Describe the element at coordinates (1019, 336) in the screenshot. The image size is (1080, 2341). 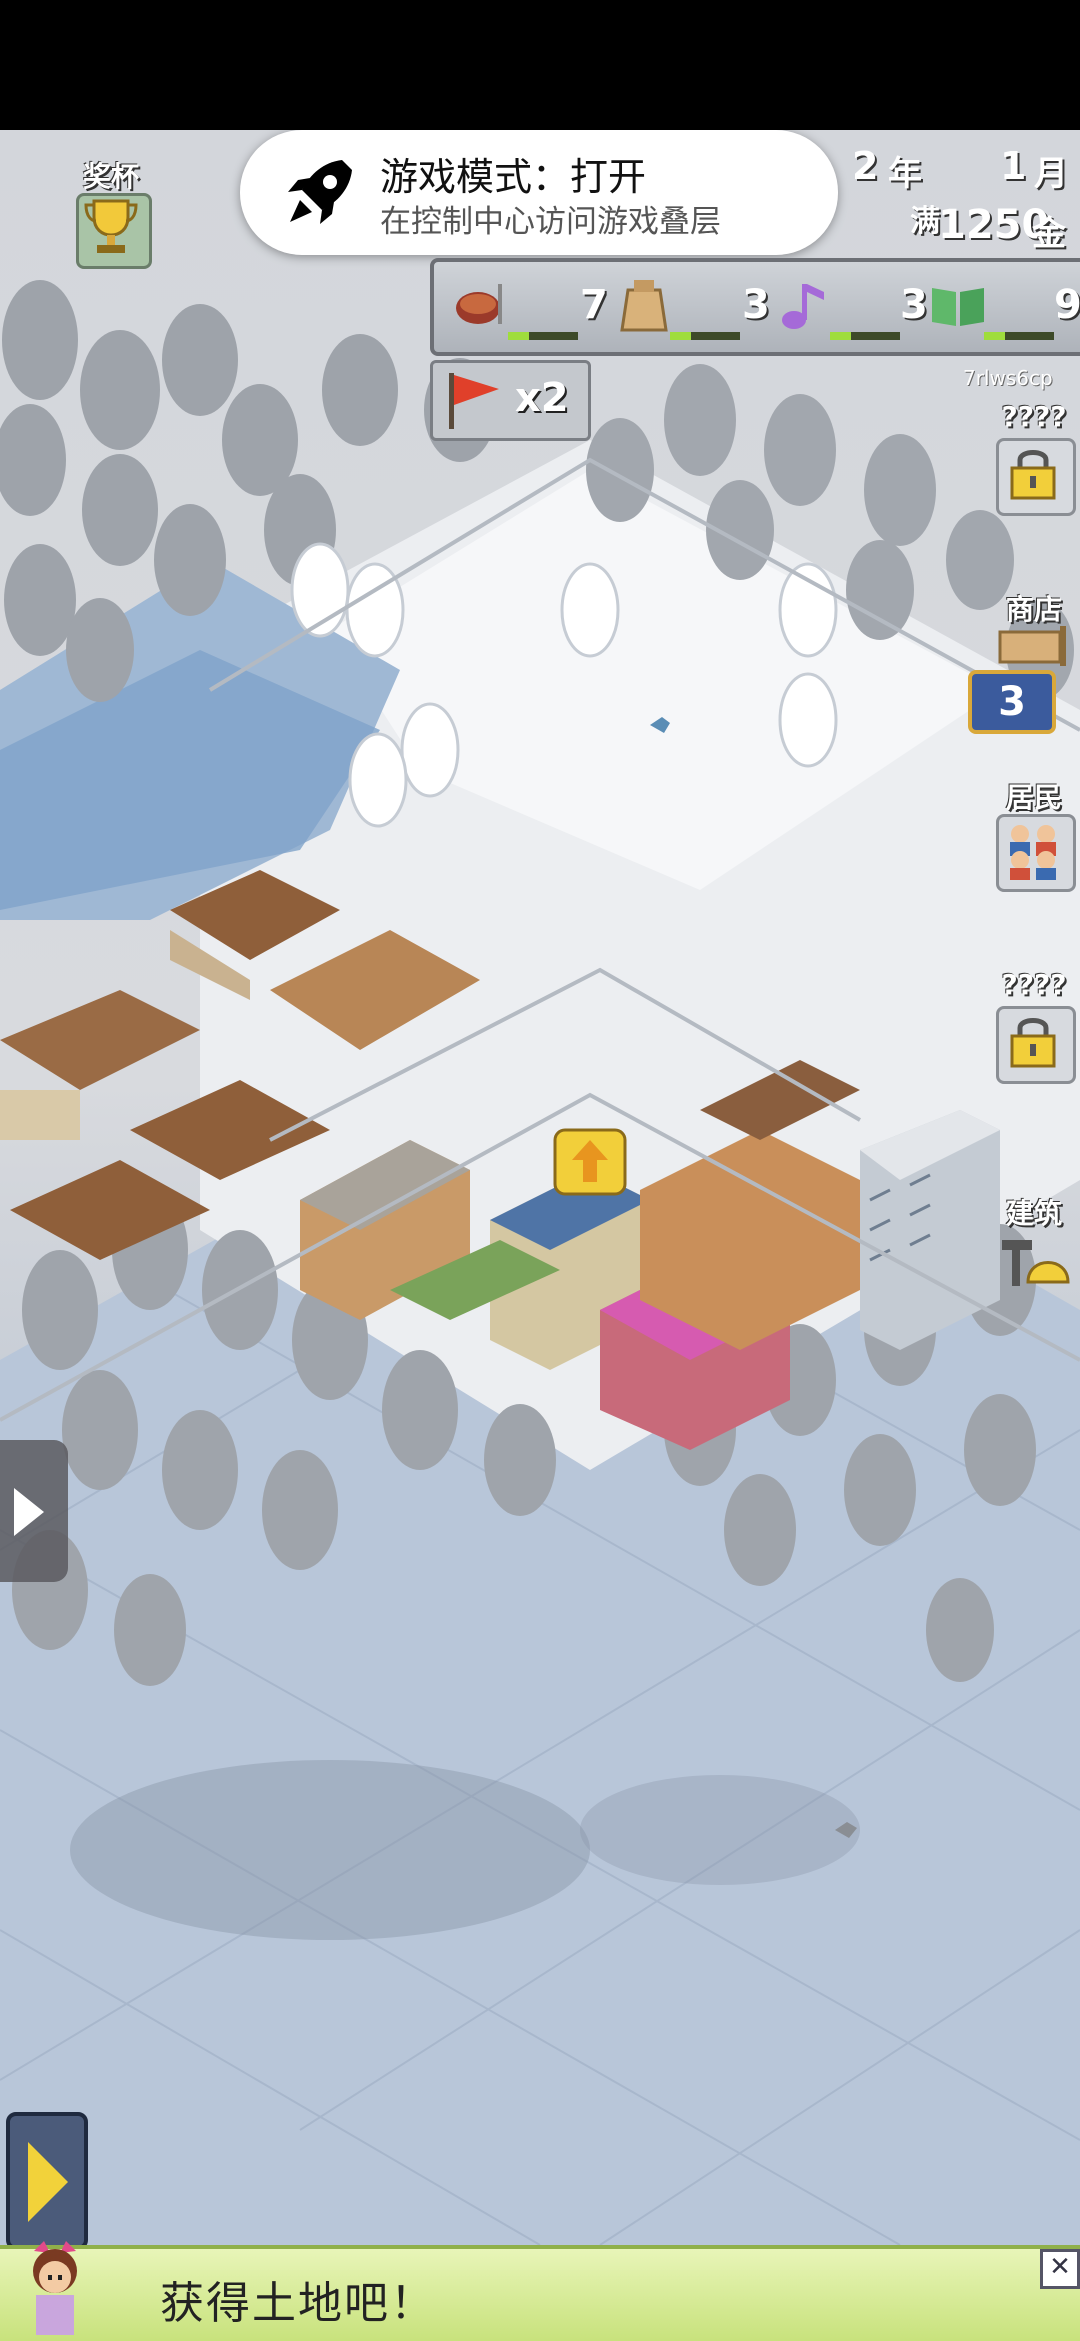
I see `knowledge-bar` at that location.